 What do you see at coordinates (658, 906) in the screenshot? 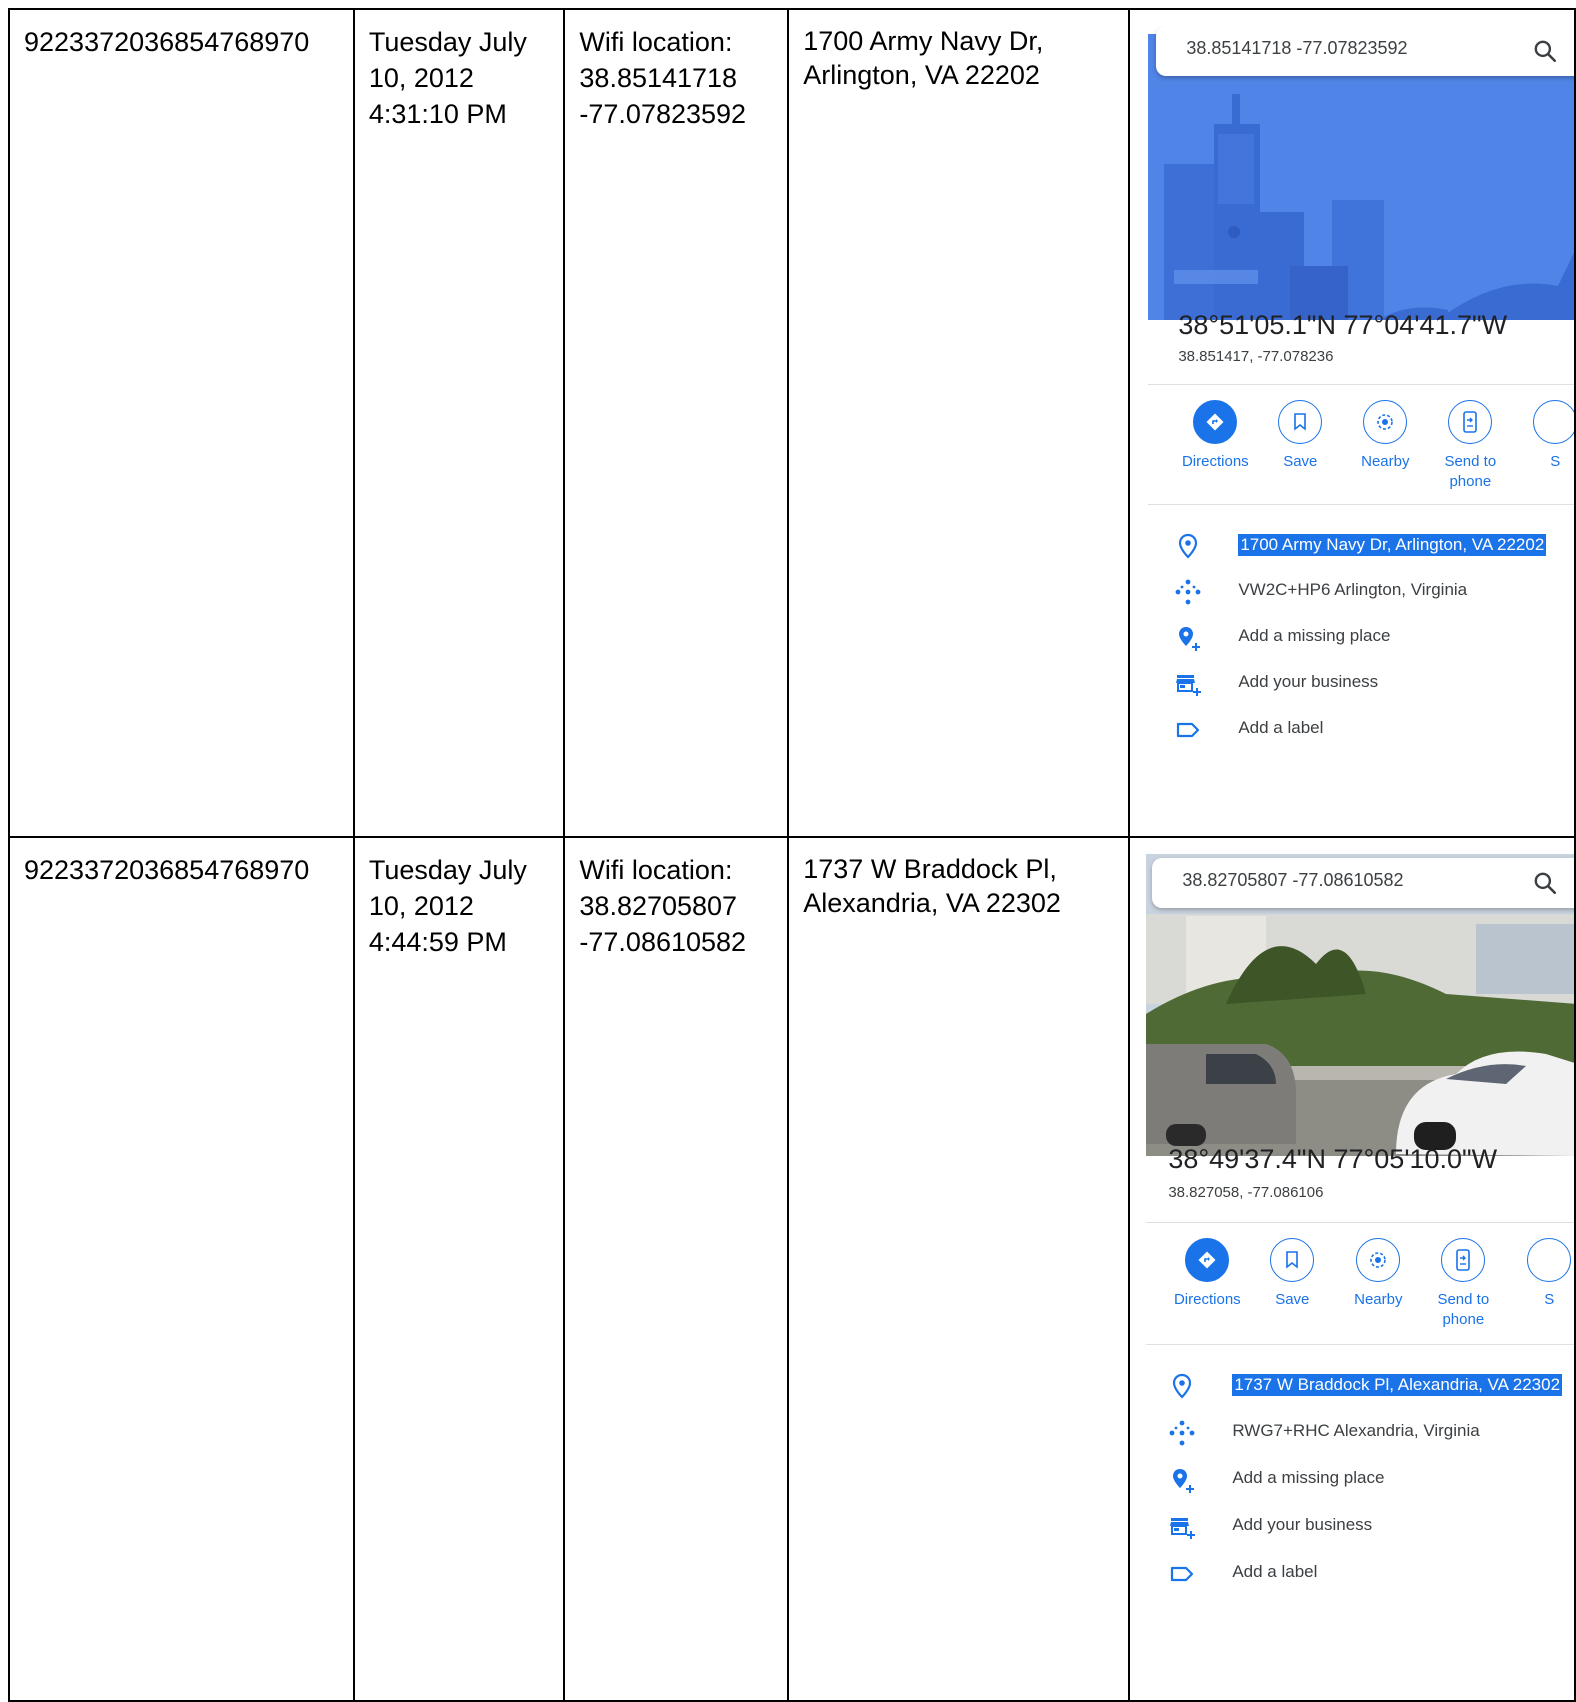
I see `wifi-latitude: 38.82705807` at bounding box center [658, 906].